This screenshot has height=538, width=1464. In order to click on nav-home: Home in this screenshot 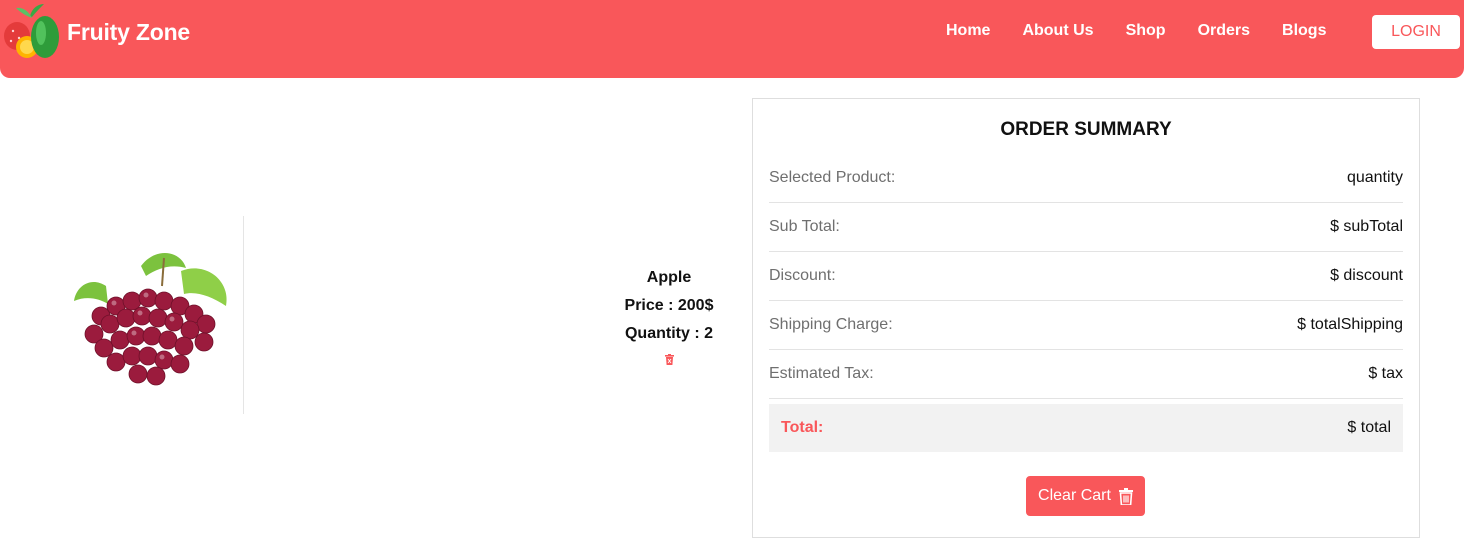, I will do `click(968, 31)`.